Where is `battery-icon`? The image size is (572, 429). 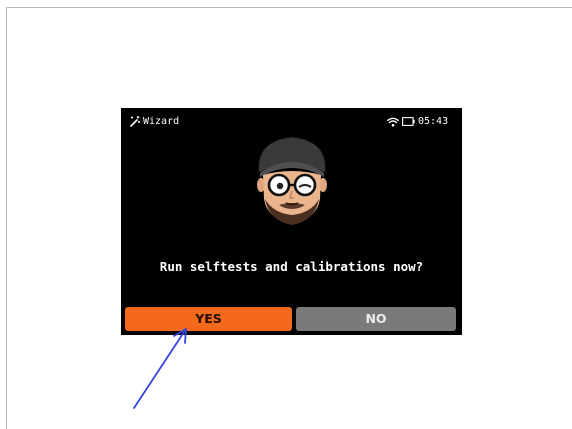
battery-icon is located at coordinates (408, 121).